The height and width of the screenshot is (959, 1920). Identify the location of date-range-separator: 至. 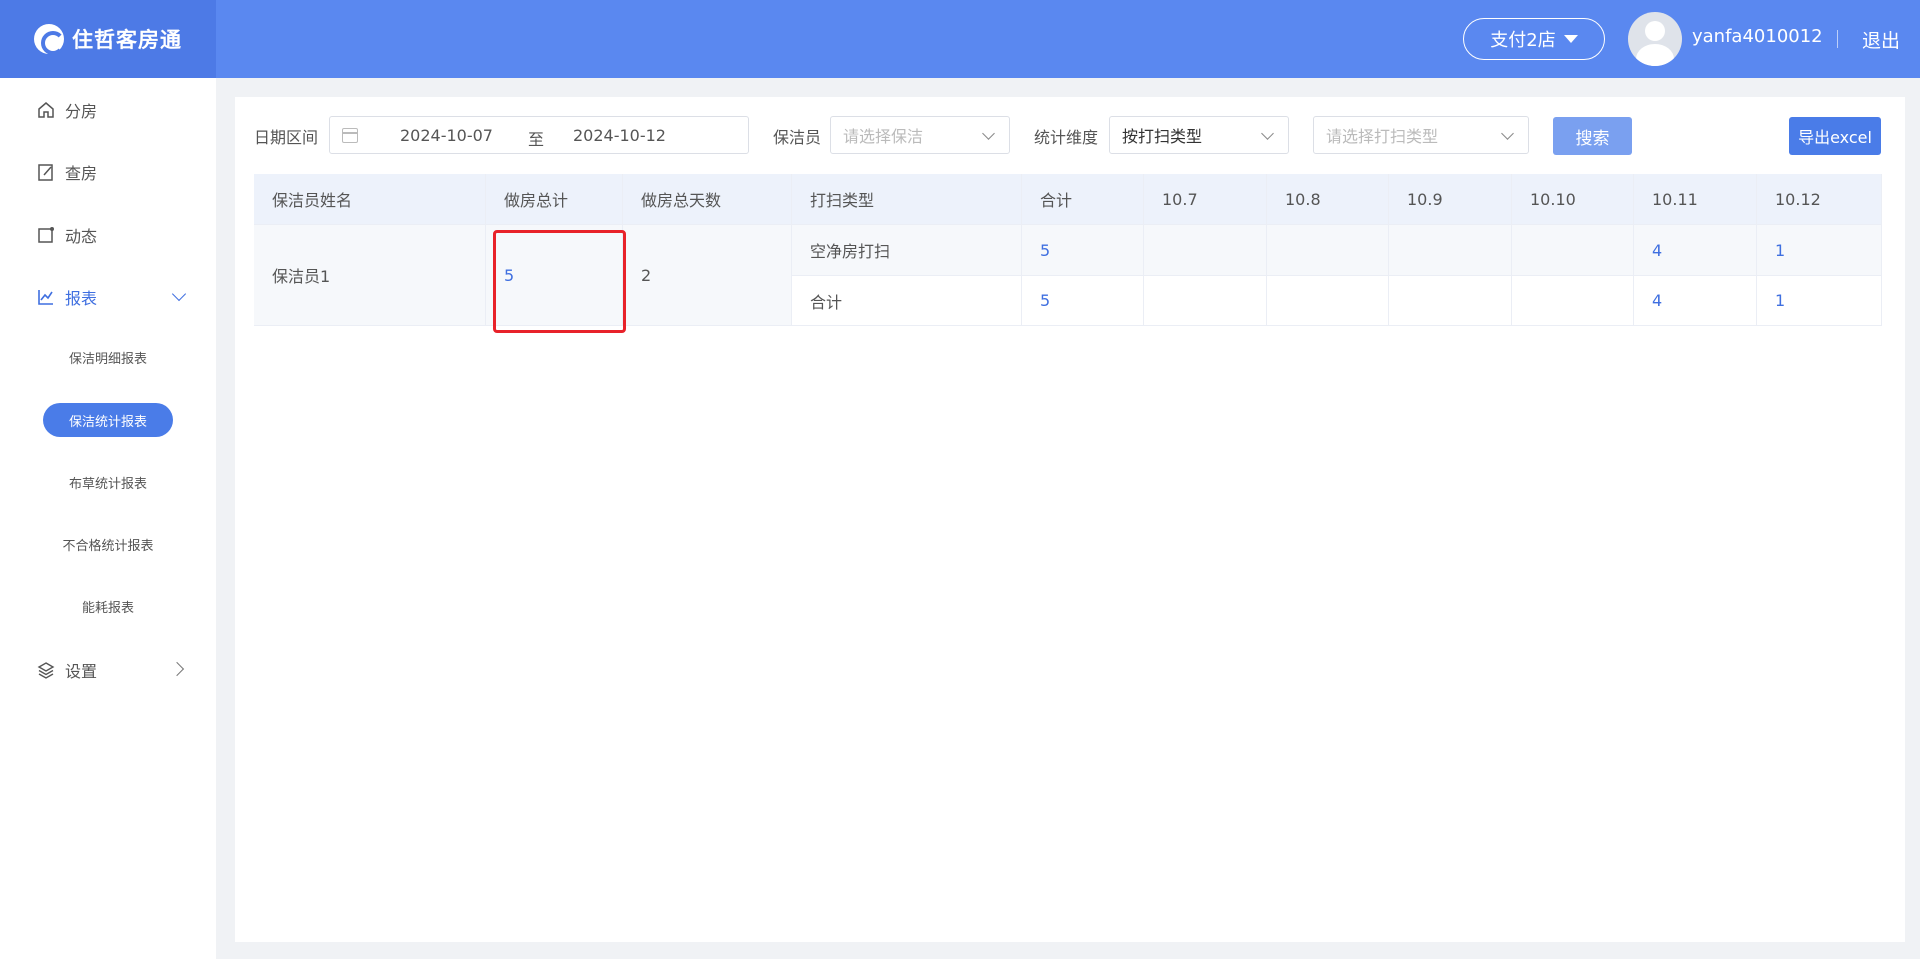
(536, 139).